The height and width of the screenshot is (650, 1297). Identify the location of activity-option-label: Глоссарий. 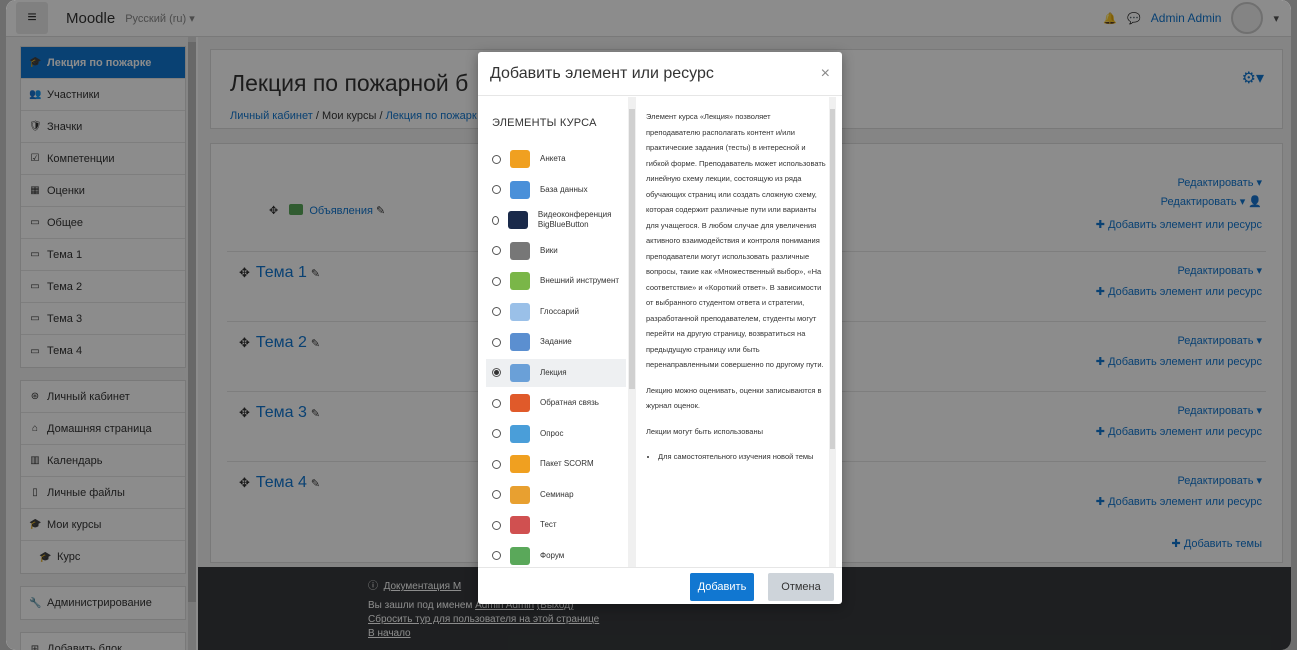
(559, 311).